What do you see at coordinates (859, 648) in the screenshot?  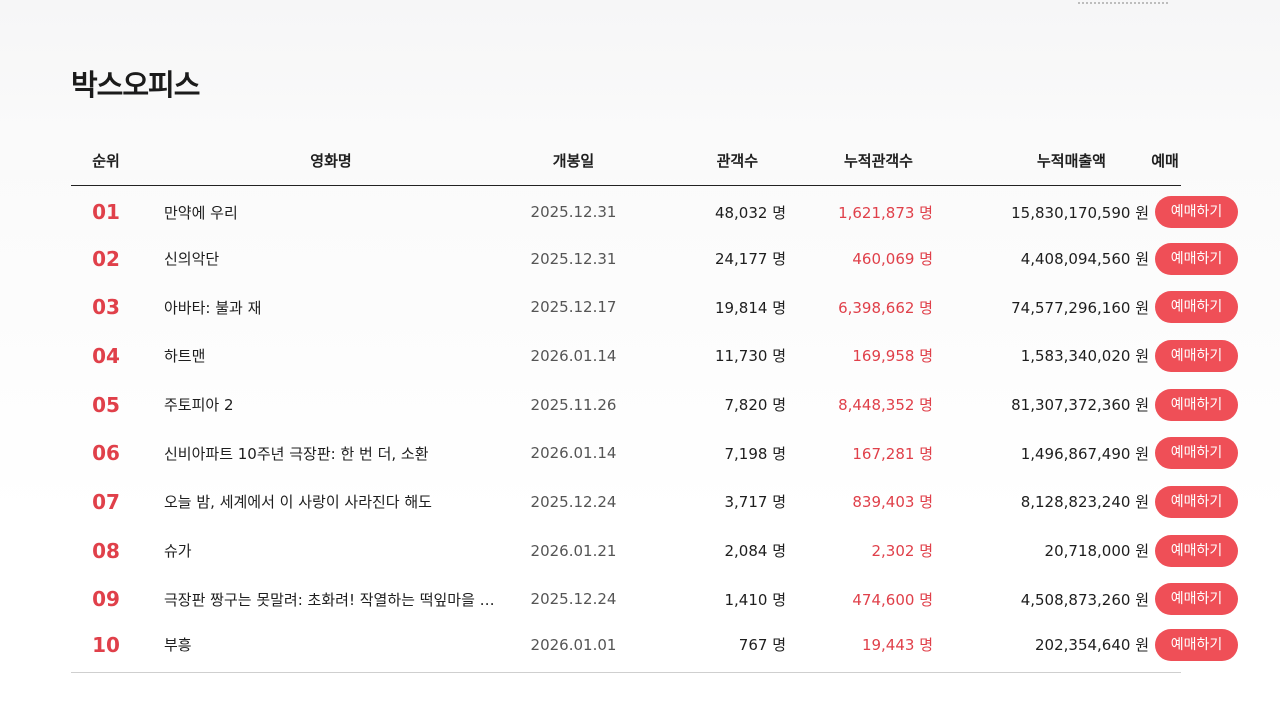 I see `cumulative-cell: 19,443 명` at bounding box center [859, 648].